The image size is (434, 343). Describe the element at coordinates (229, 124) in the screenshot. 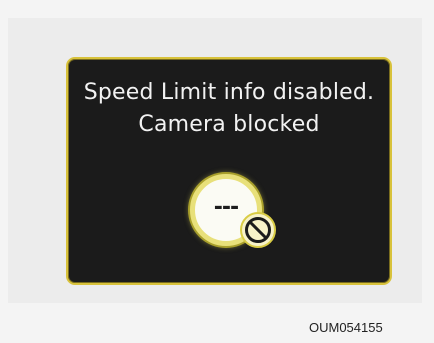

I see `warning-message-line-2: Camera blocked` at that location.